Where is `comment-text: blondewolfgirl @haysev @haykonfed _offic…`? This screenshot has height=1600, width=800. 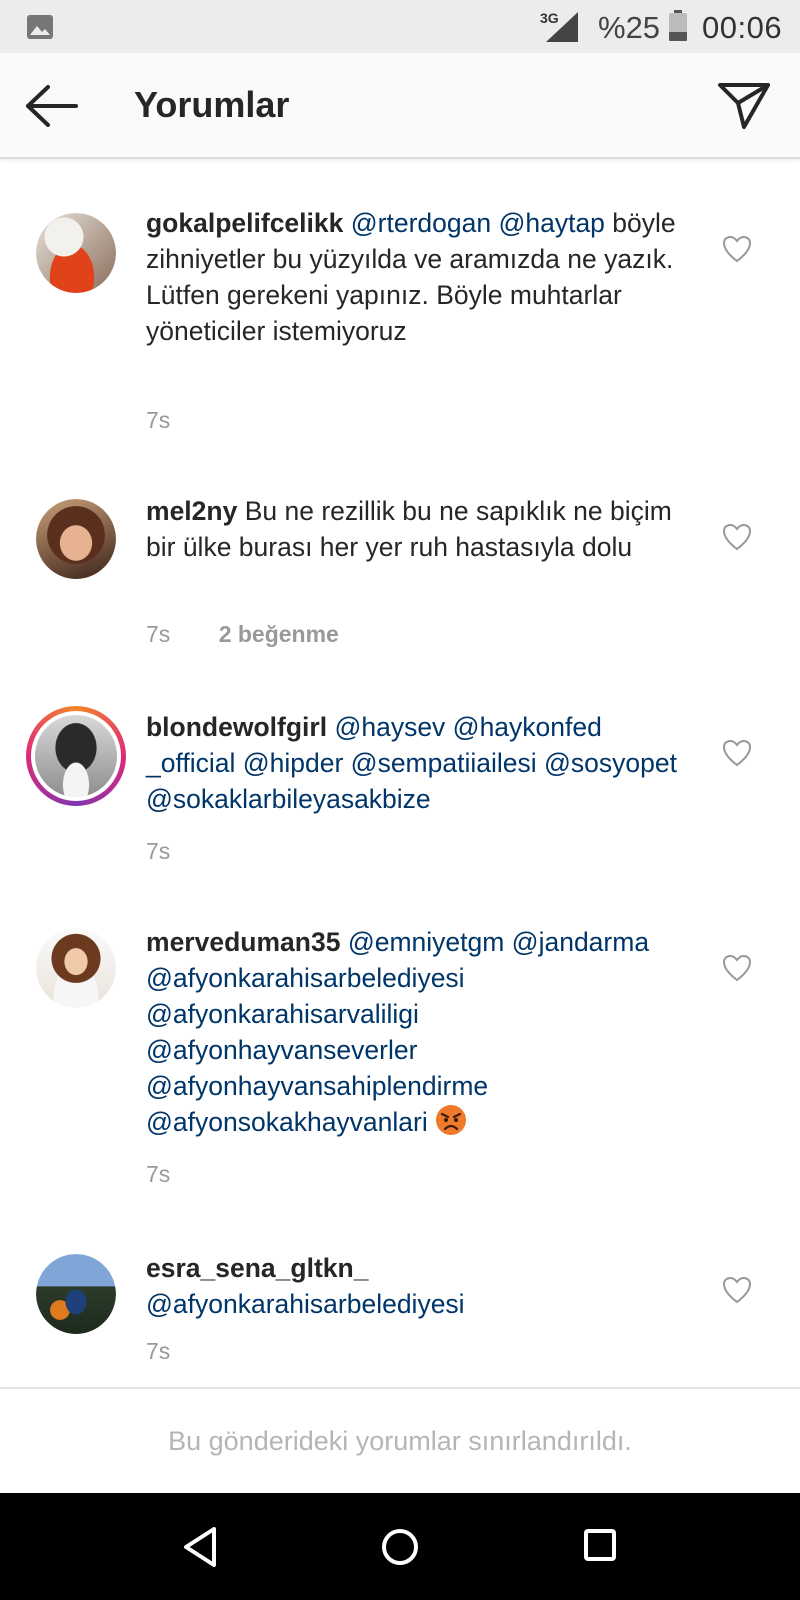 comment-text: blondewolfgirl @haysev @haykonfed _offic… is located at coordinates (416, 763).